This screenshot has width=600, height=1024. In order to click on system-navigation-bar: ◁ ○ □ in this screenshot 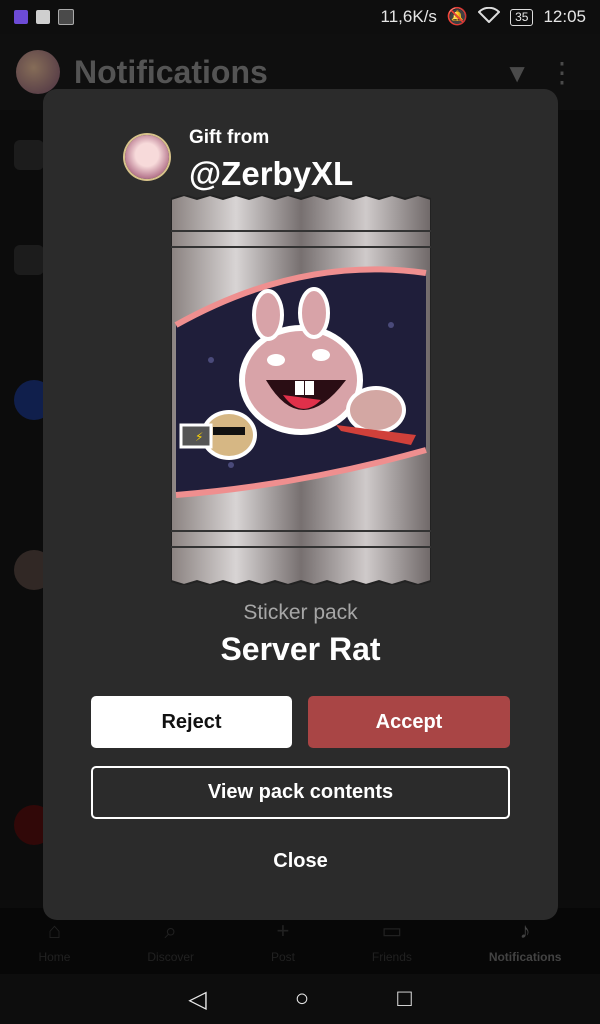, I will do `click(300, 999)`.